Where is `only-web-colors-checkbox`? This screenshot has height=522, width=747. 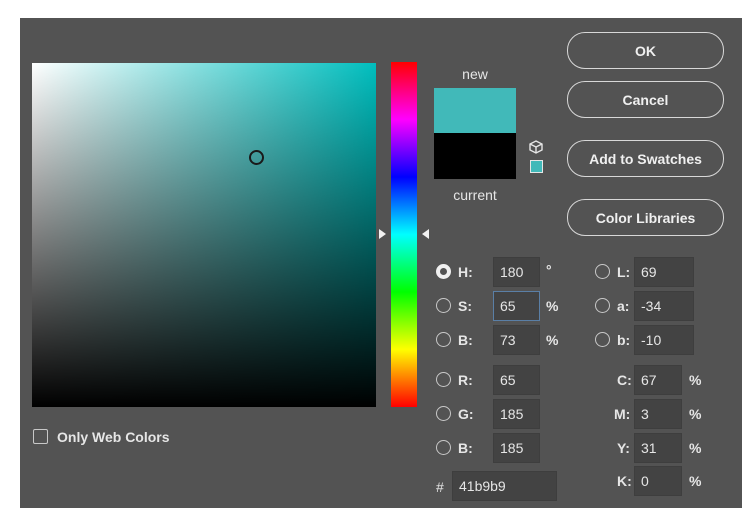
only-web-colors-checkbox is located at coordinates (40, 436).